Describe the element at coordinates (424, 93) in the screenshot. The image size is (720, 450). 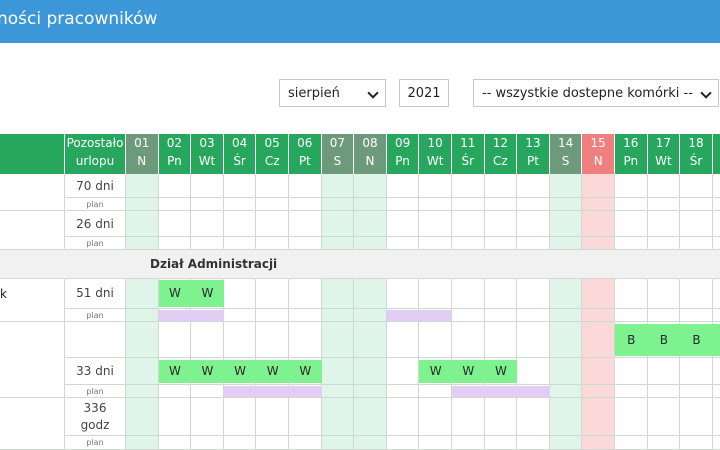
I see `year-input: 2021` at that location.